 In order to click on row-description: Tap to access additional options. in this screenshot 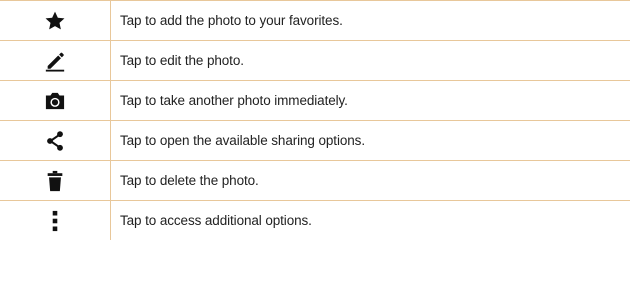, I will do `click(216, 220)`.